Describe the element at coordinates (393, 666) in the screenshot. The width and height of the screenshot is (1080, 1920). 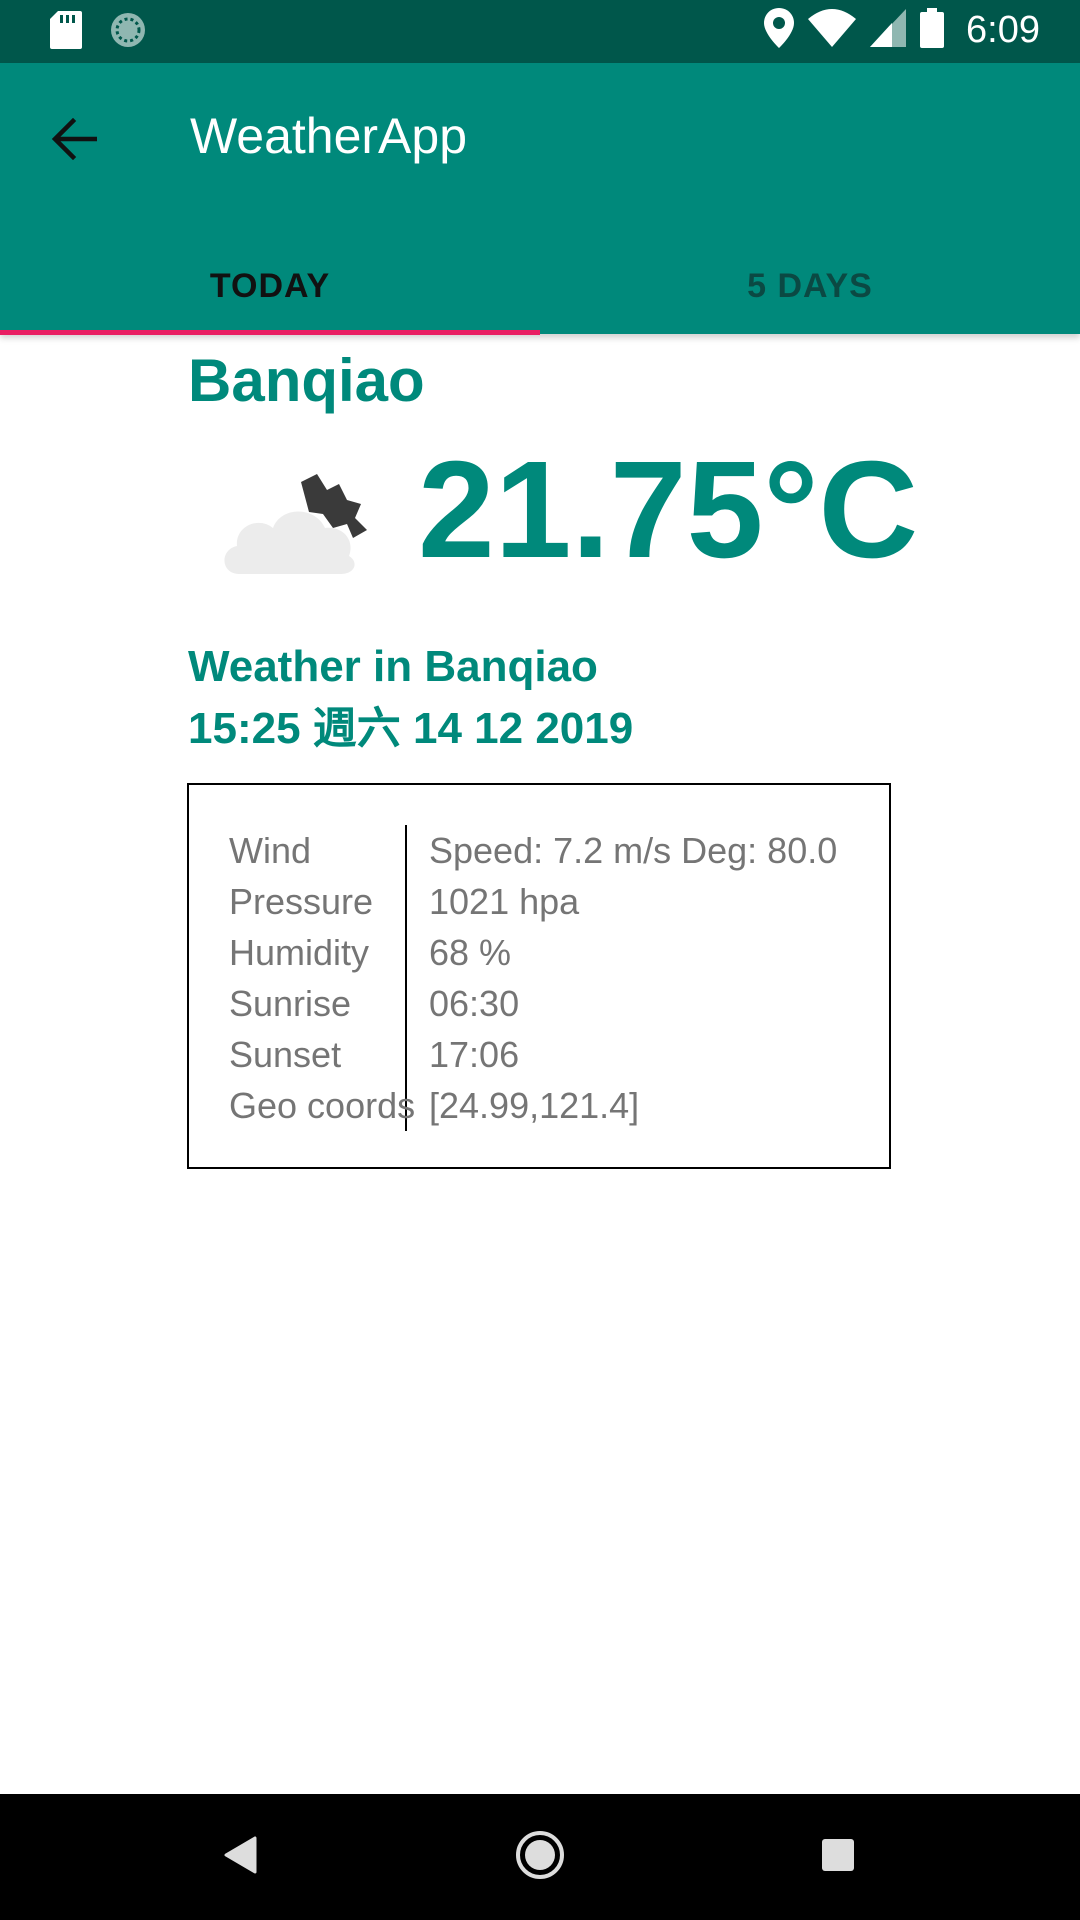
I see `weather-heading: Weather in Banqiao` at that location.